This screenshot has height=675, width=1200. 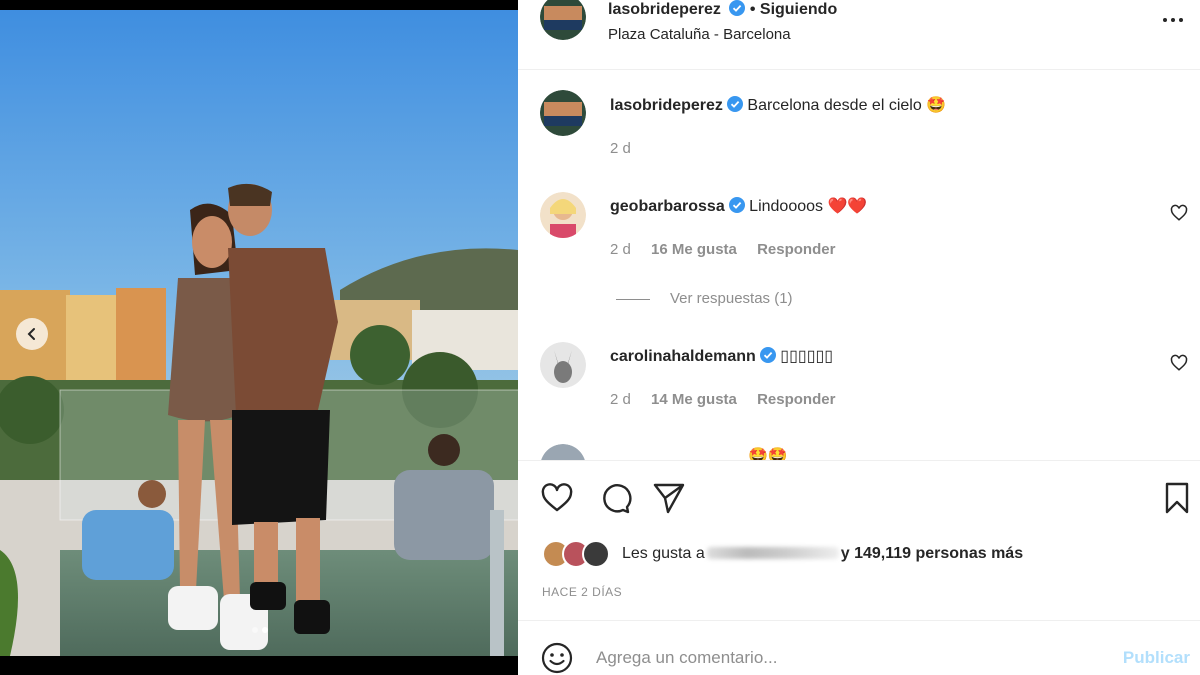 I want to click on caption-text: Barcelona desde el cielo 🤩, so click(x=847, y=105).